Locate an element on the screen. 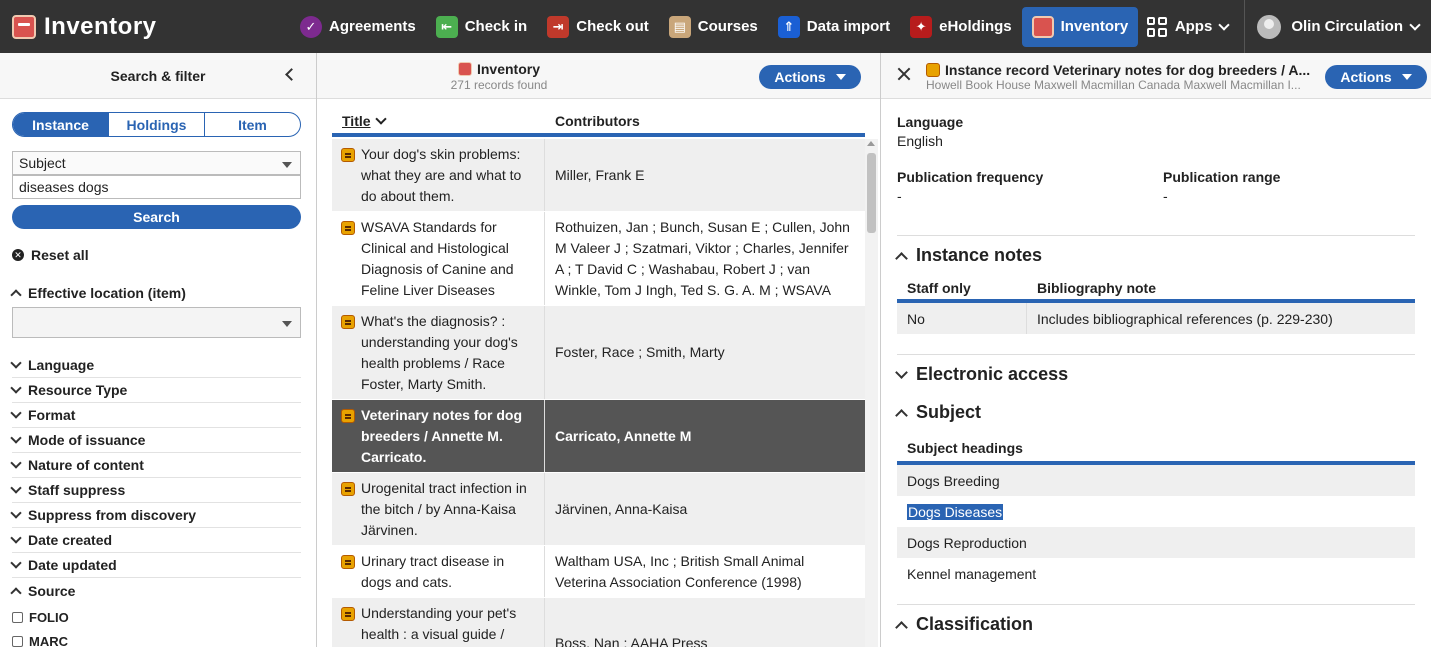 This screenshot has height=647, width=1431. reset-all-button: ✕ Reset all is located at coordinates (50, 255).